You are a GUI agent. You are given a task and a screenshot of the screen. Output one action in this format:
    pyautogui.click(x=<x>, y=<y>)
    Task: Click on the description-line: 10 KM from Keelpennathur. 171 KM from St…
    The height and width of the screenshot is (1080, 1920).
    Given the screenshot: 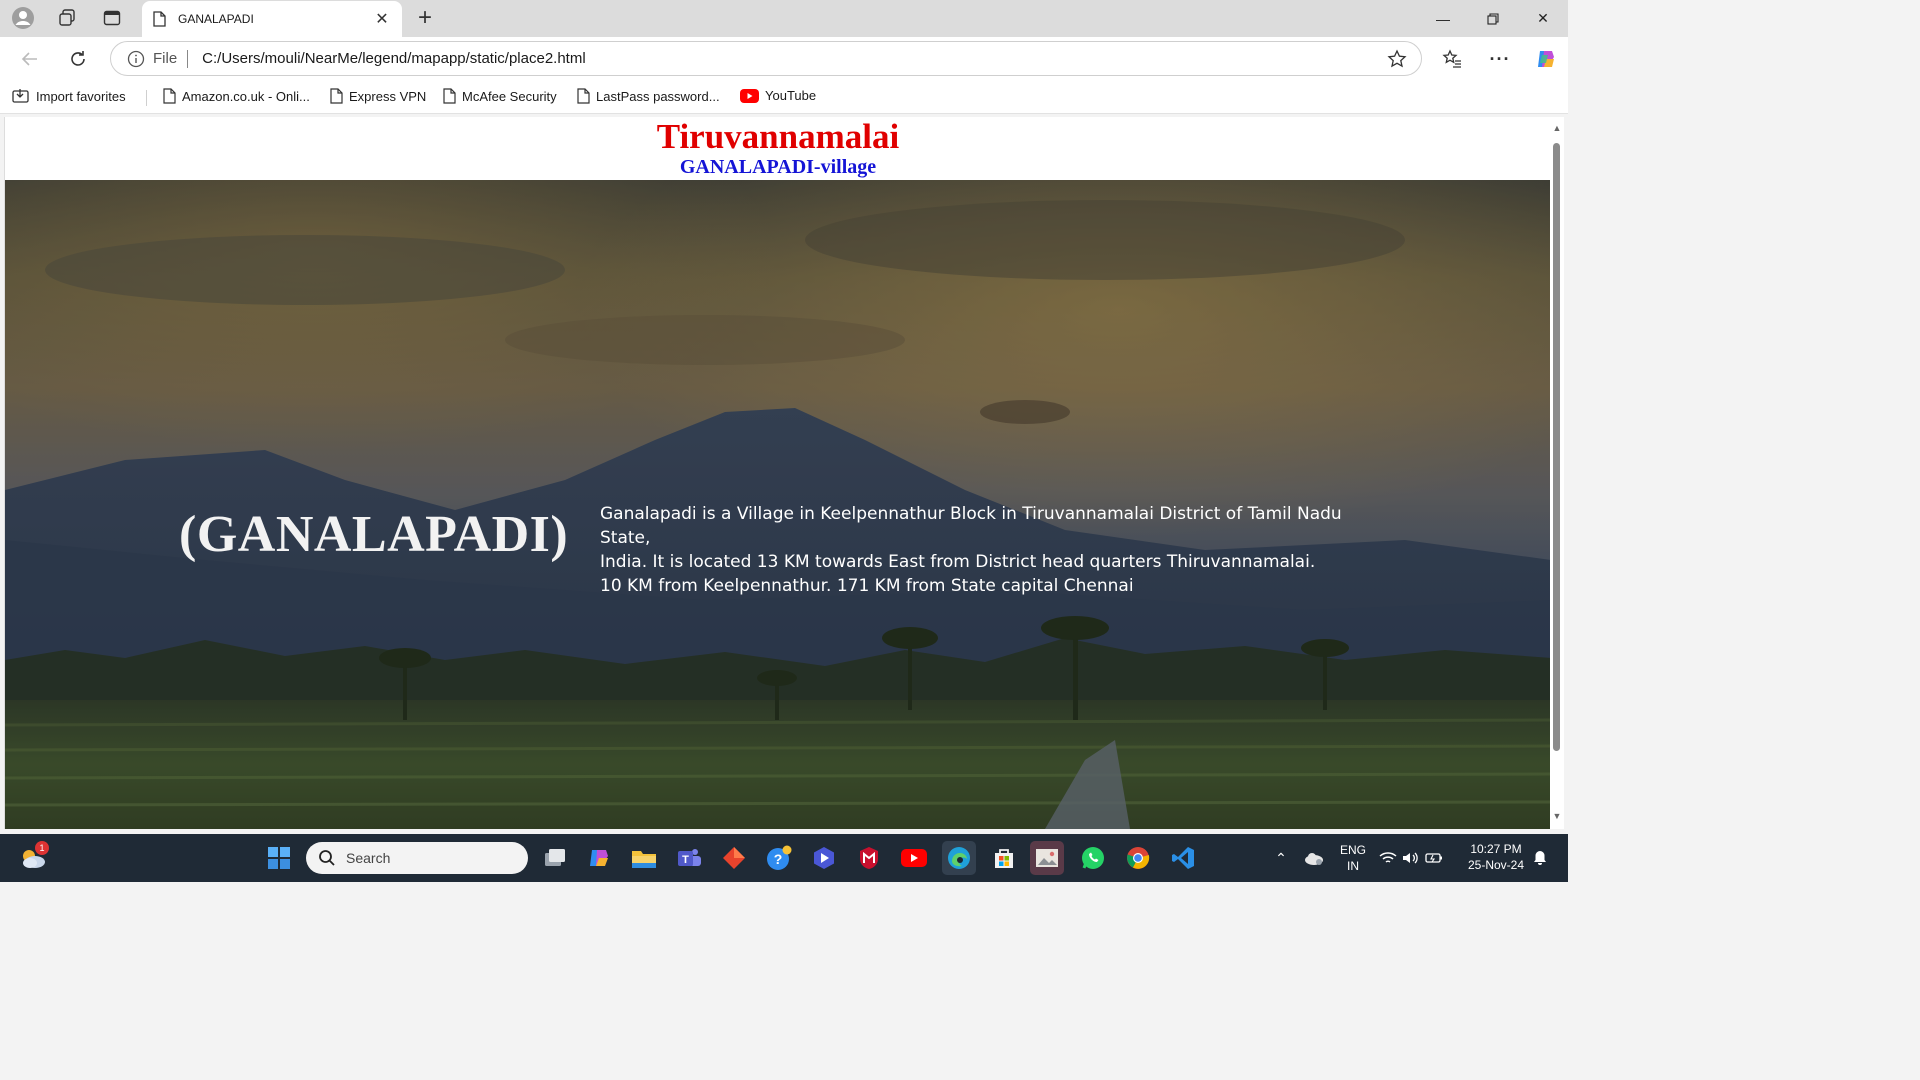 What is the action you would take?
    pyautogui.click(x=867, y=586)
    